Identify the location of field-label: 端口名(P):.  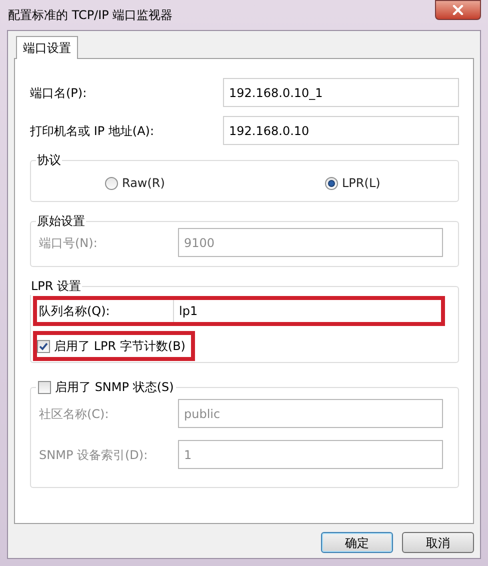
(59, 93).